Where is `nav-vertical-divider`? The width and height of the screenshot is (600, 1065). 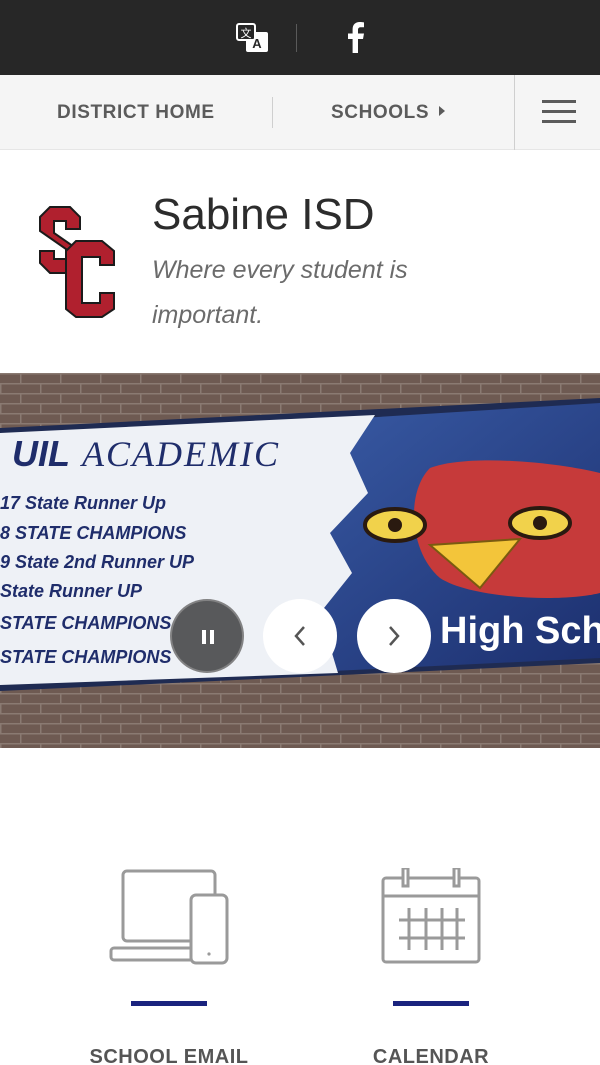
nav-vertical-divider is located at coordinates (514, 112).